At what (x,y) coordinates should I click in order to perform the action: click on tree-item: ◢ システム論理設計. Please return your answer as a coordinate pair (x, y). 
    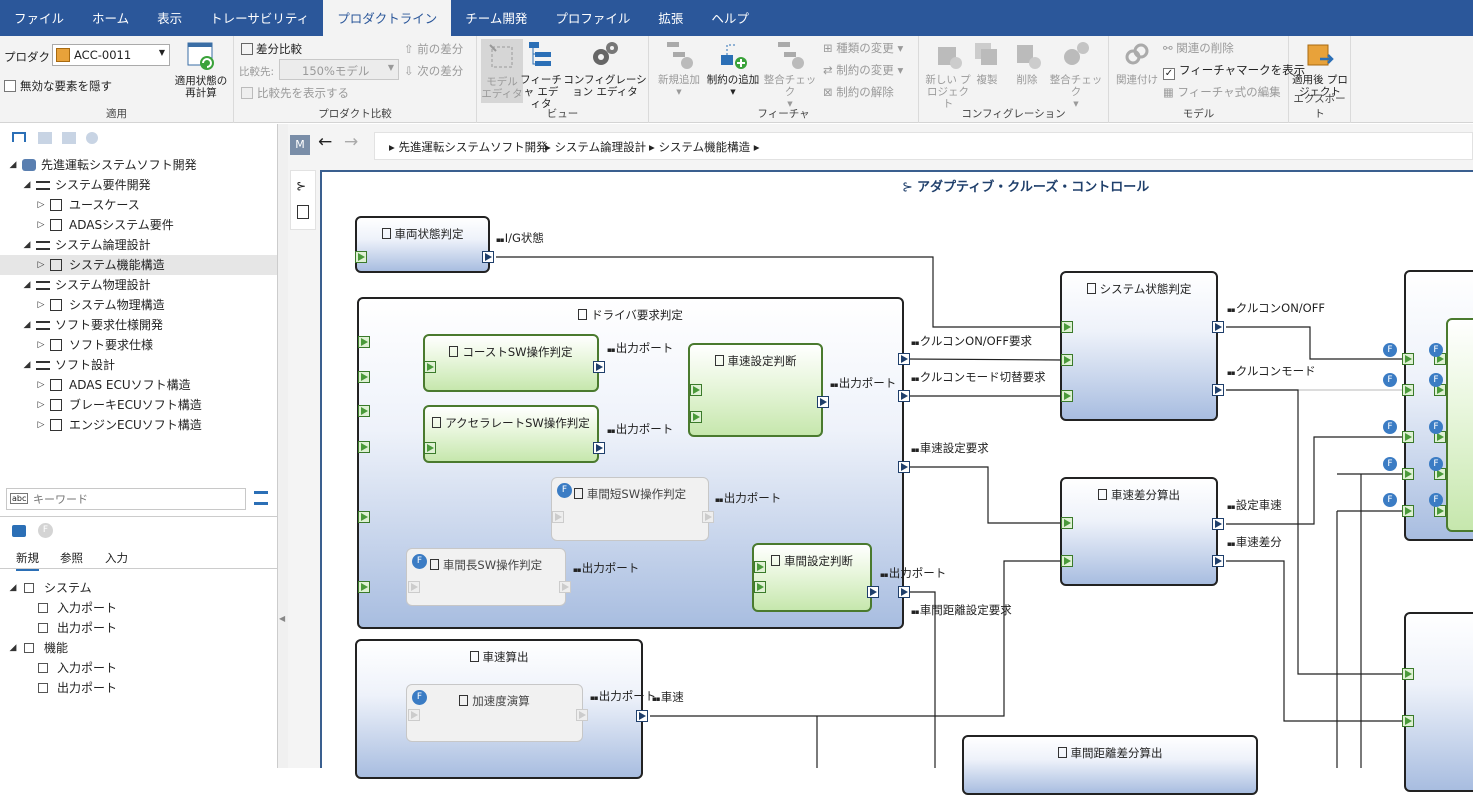
    Looking at the image, I should click on (138, 245).